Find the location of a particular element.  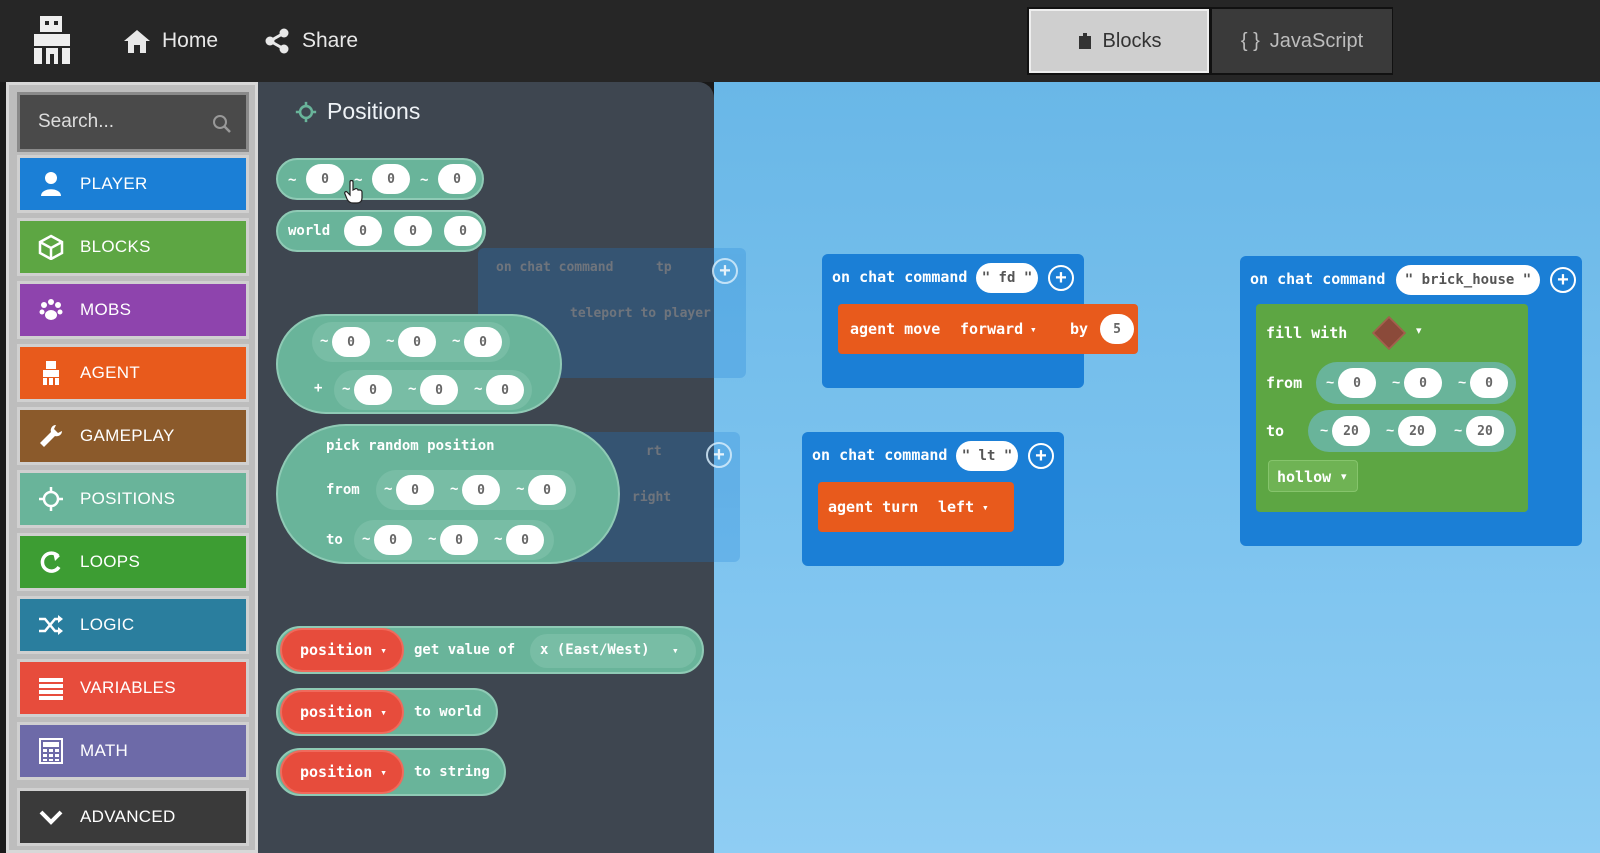

to-label: to is located at coordinates (334, 540).